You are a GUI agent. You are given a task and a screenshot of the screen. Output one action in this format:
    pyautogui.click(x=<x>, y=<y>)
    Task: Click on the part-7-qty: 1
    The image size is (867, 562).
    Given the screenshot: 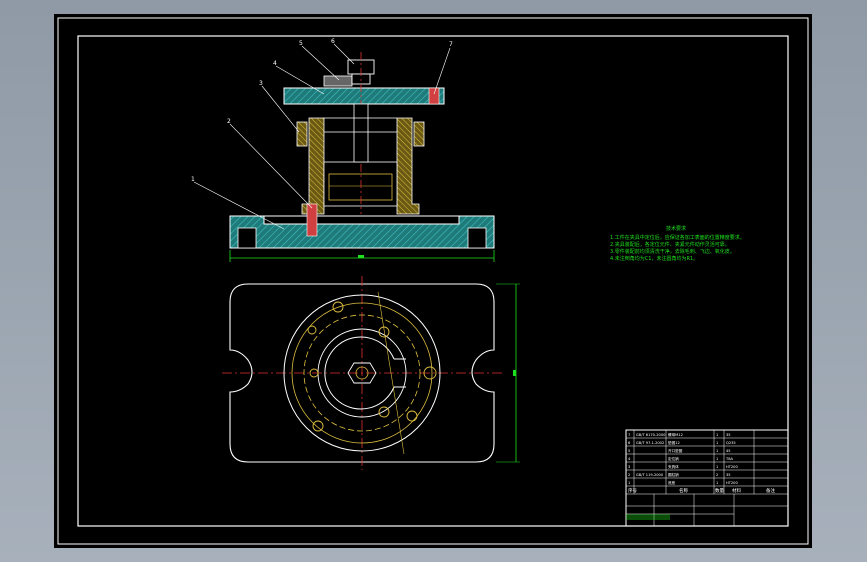 What is the action you would take?
    pyautogui.click(x=717, y=435)
    